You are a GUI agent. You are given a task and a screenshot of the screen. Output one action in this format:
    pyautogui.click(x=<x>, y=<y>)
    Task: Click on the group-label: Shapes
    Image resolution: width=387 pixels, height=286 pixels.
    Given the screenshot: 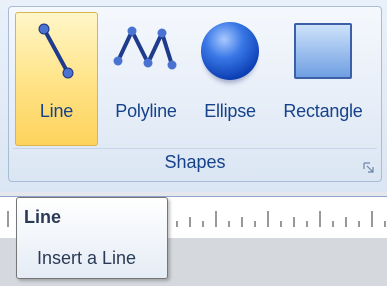 What is the action you would take?
    pyautogui.click(x=195, y=162)
    